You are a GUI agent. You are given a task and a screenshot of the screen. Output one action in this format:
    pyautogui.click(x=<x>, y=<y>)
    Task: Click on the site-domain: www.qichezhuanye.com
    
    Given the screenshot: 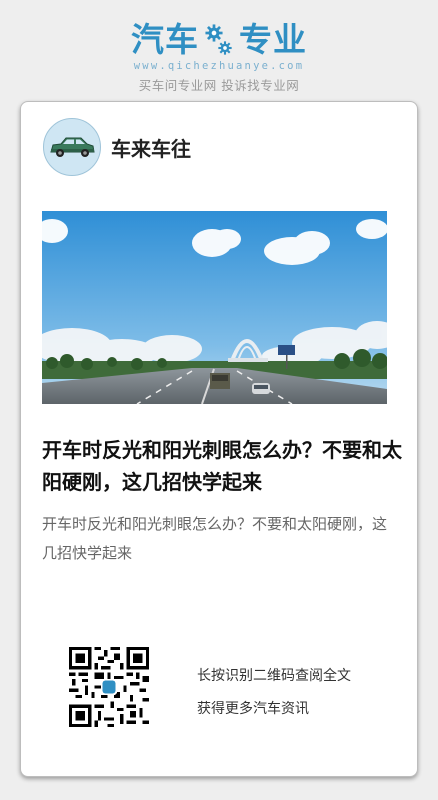 What is the action you would take?
    pyautogui.click(x=219, y=66)
    